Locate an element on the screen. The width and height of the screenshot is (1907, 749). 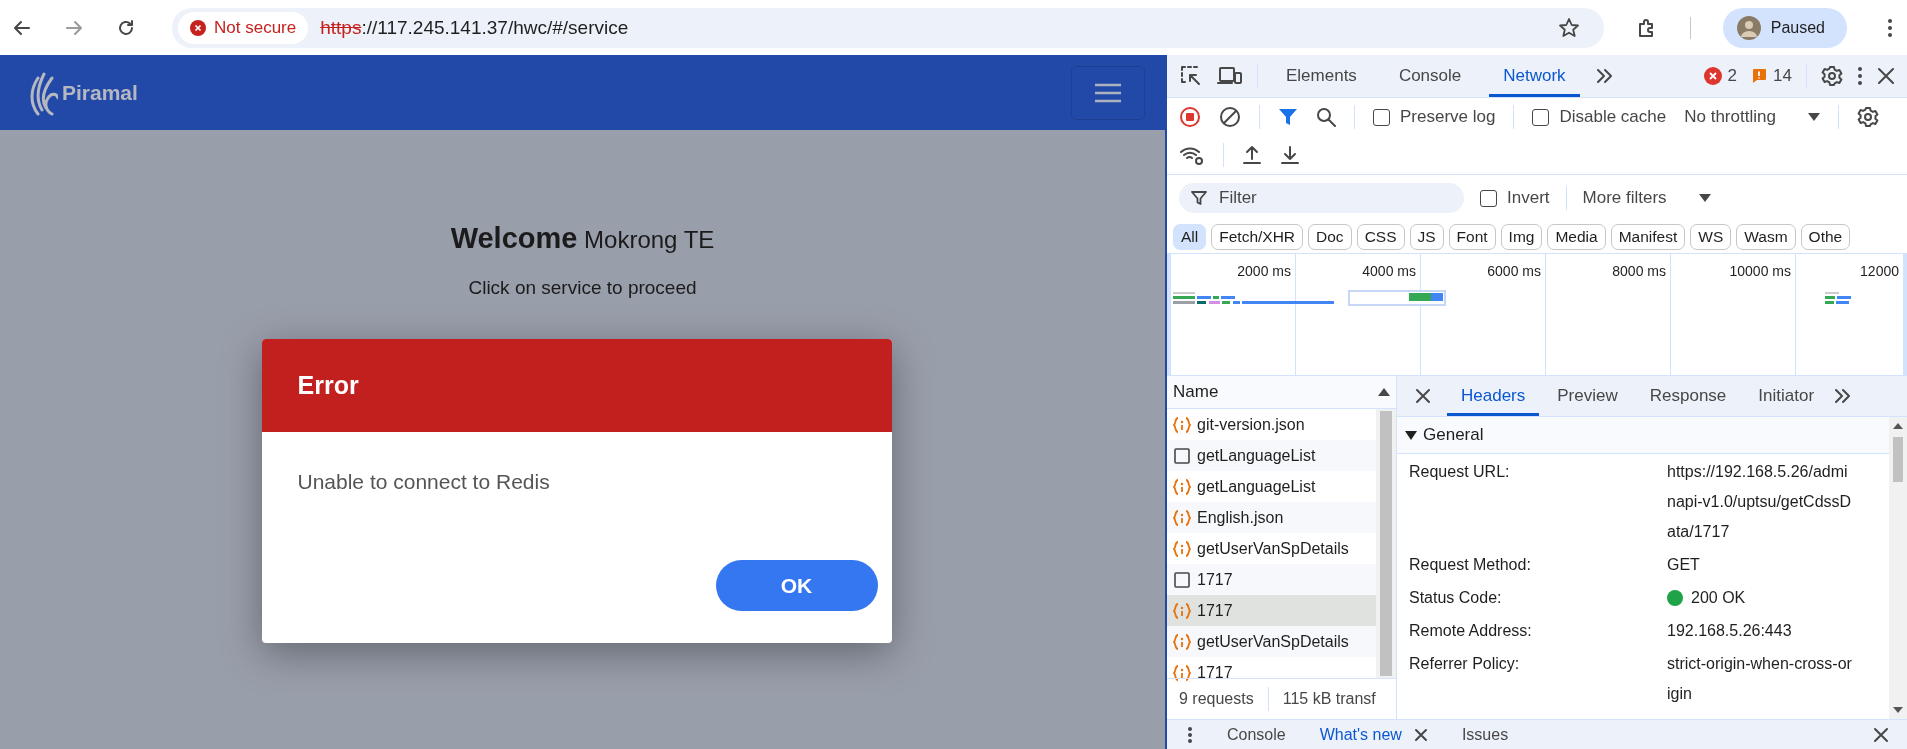
header-name: Request URL: is located at coordinates (1460, 472).